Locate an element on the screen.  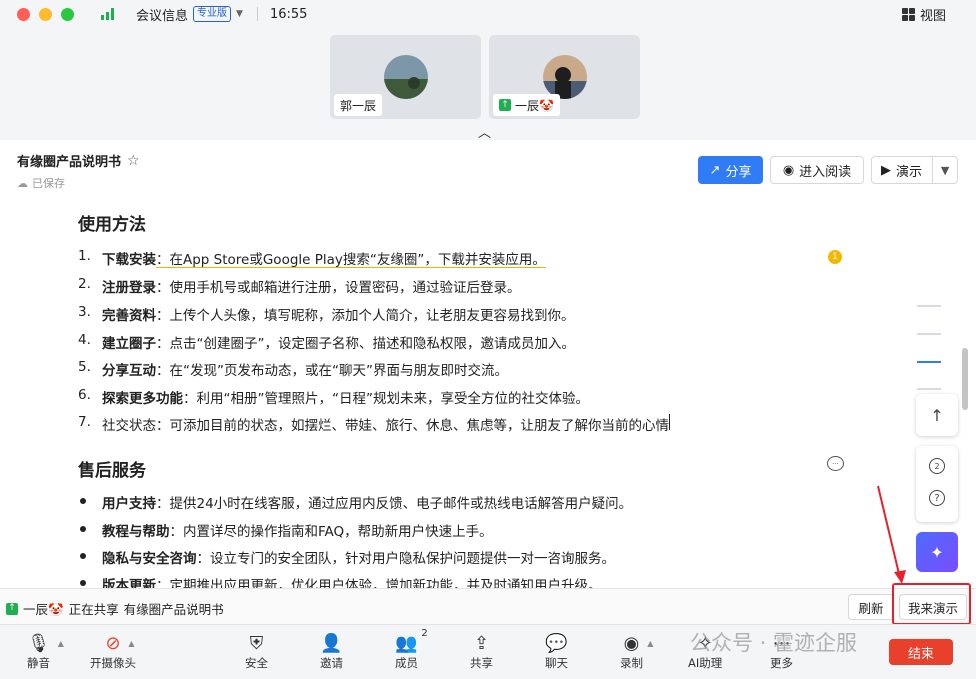
save-status: ☁ 已保存 is located at coordinates (41, 183).